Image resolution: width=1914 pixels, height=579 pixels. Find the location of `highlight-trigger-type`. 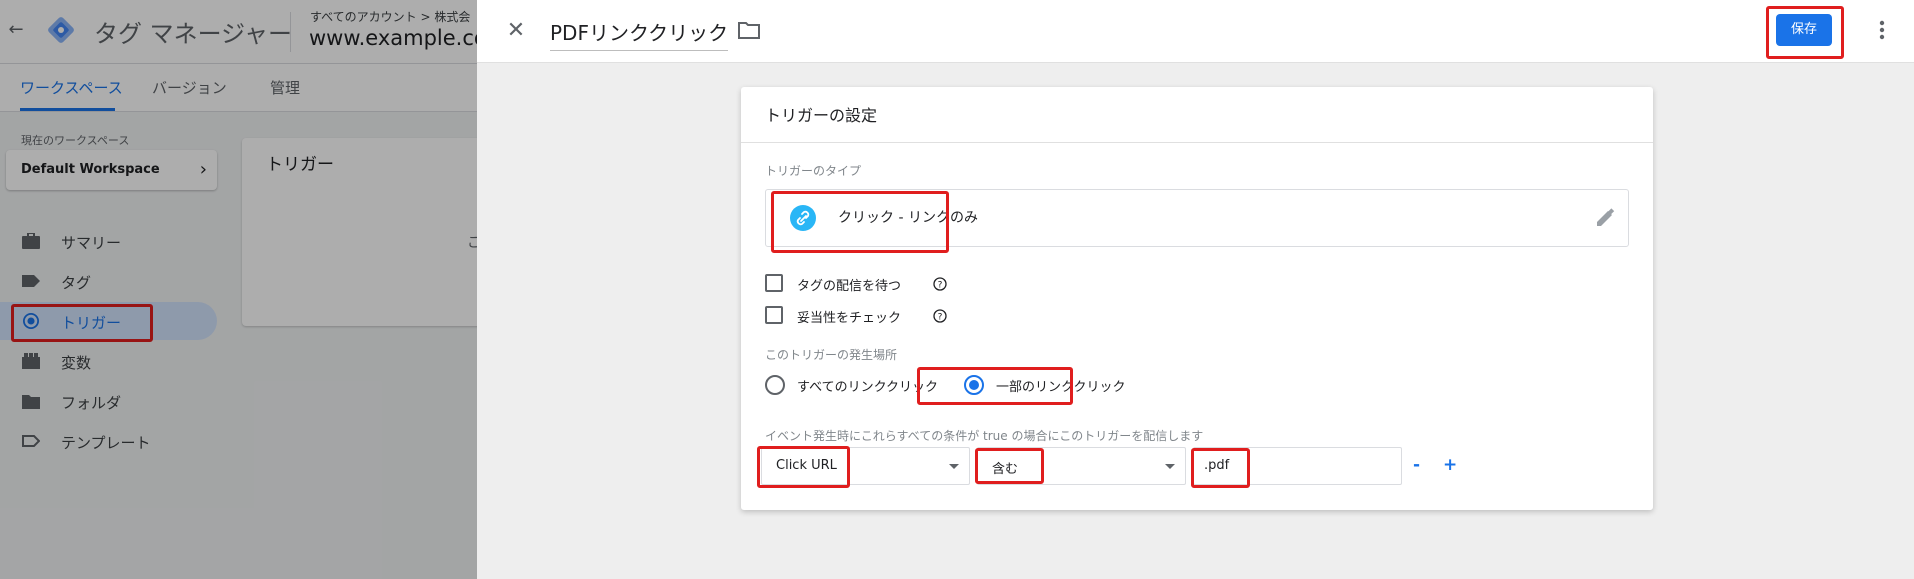

highlight-trigger-type is located at coordinates (860, 222).